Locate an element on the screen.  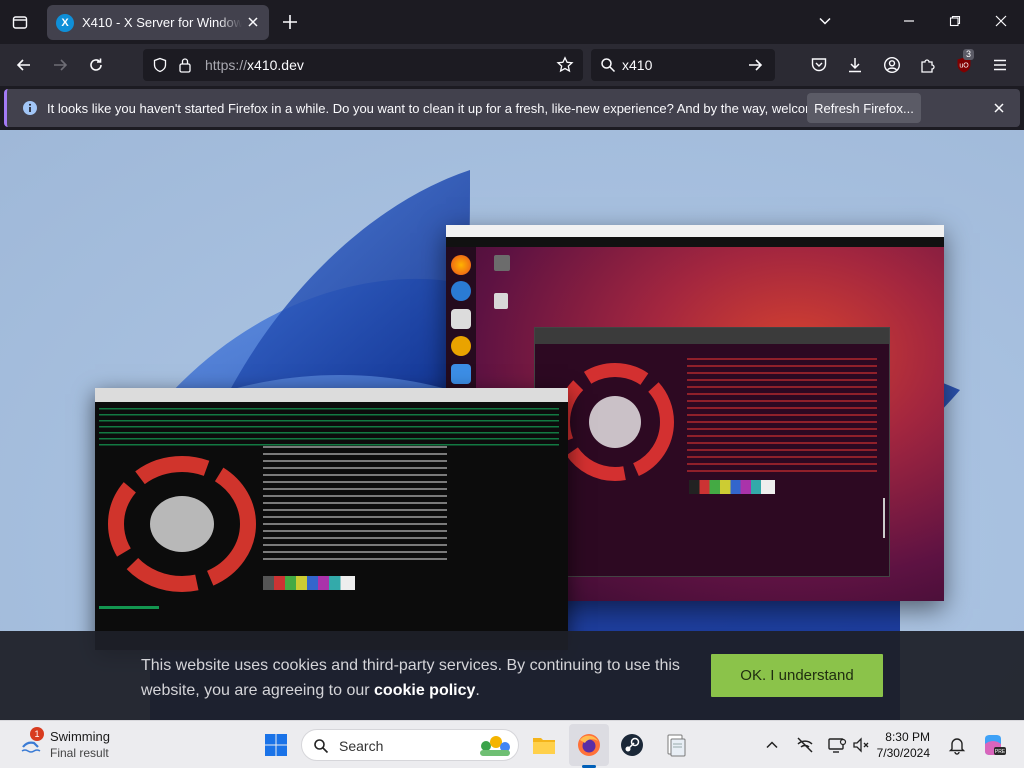
navigation-toolbar: https://x410.dev x410 uO 3 is located at coordinates (512, 65).